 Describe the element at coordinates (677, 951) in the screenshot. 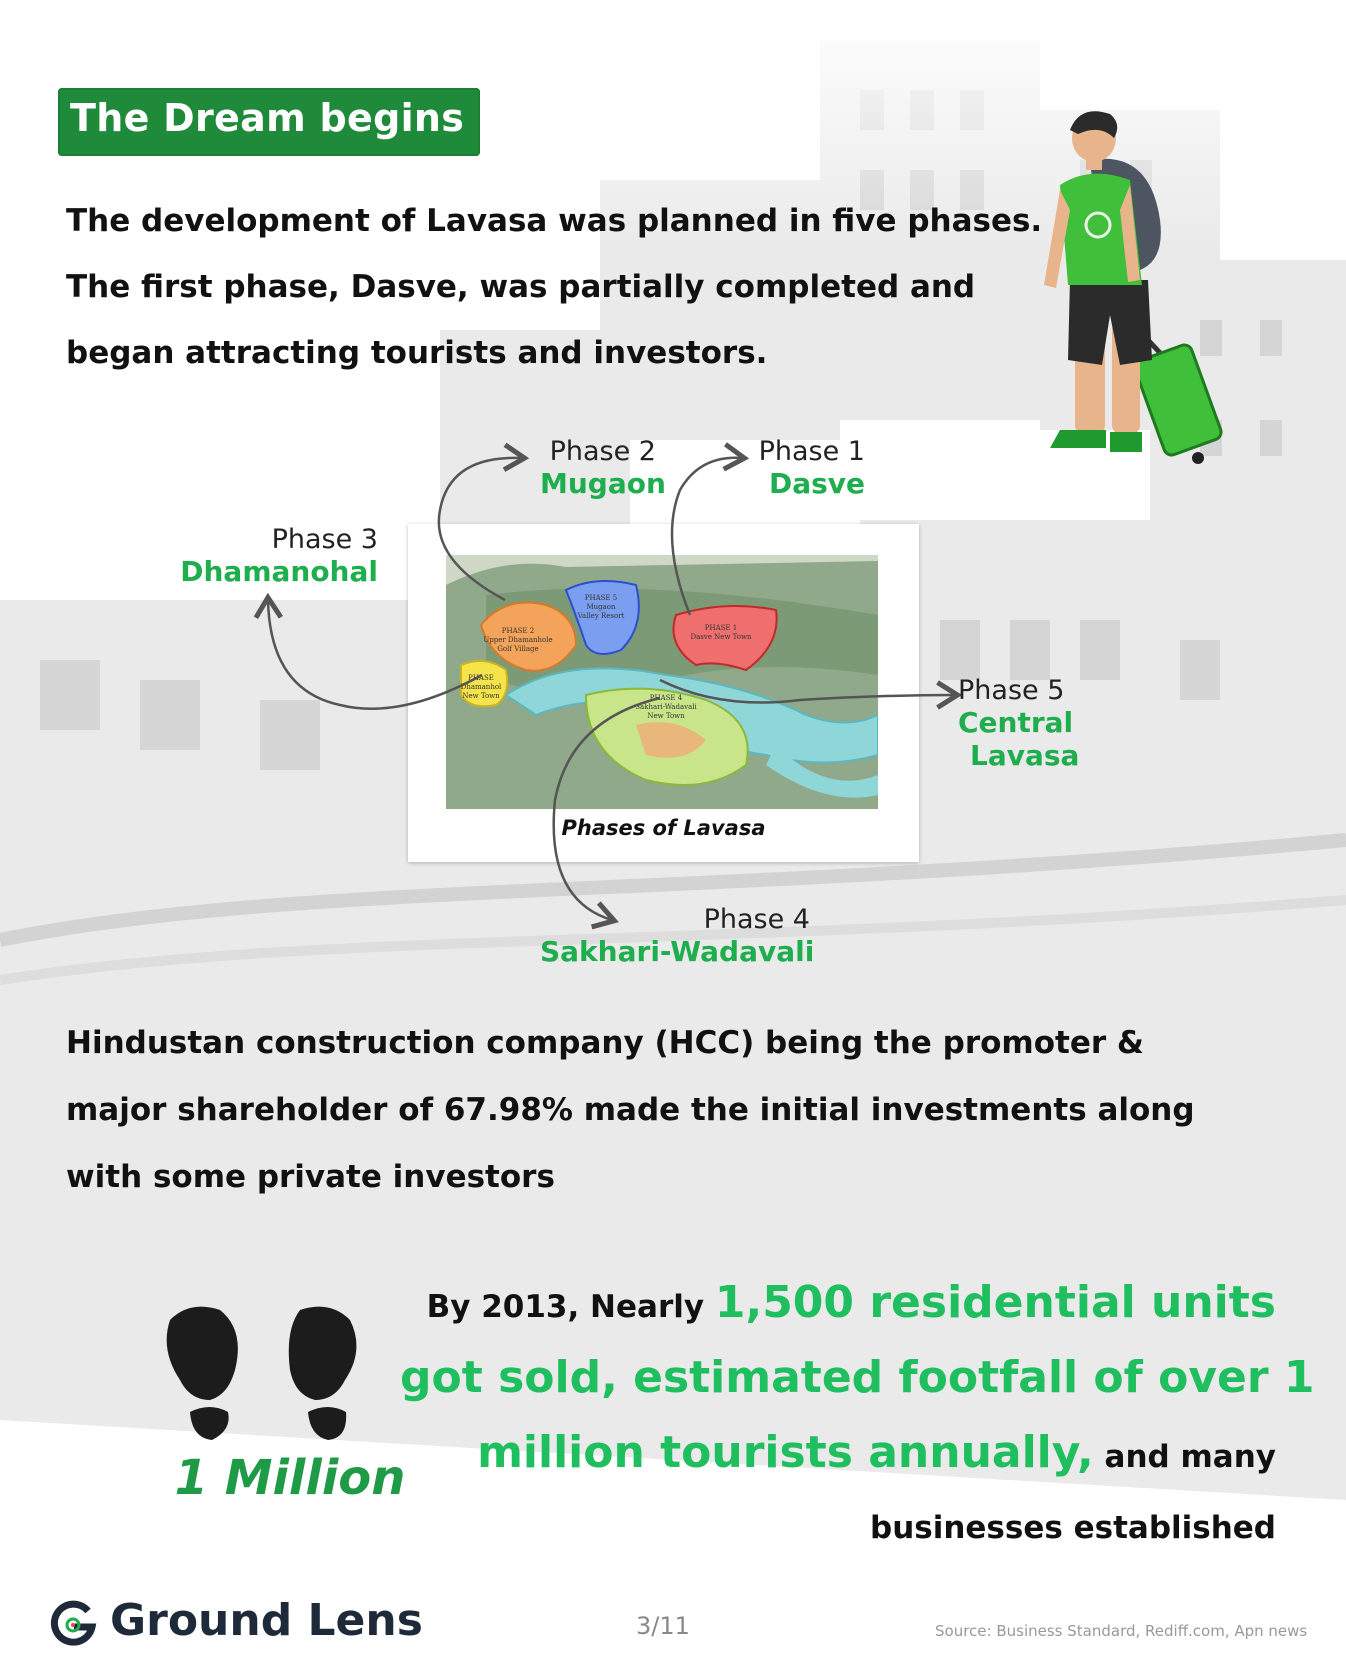

I see `phase-name: Sakhari-Wadavali` at that location.